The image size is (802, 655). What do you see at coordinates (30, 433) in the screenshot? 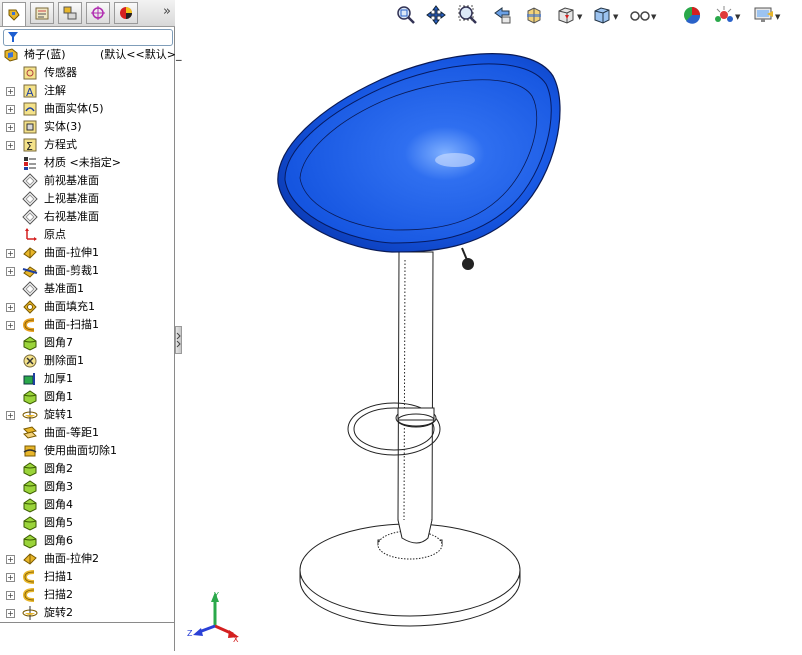
I see `surface-offset-icon` at bounding box center [30, 433].